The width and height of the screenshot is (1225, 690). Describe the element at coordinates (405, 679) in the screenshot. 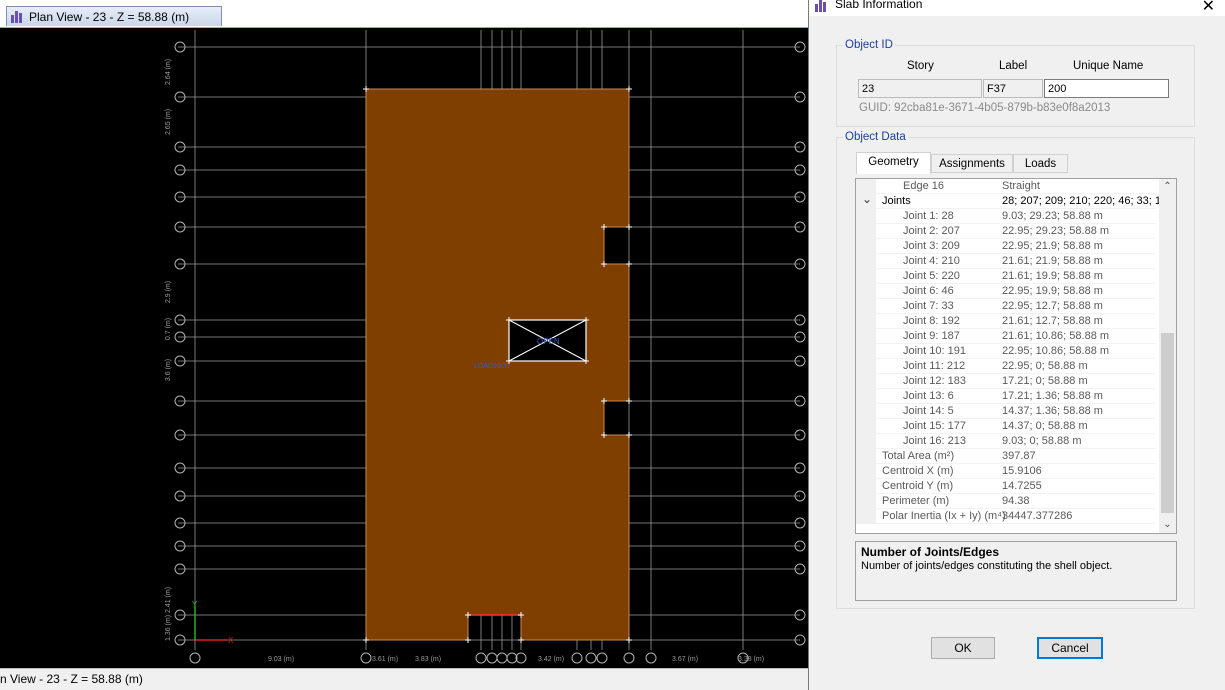

I see `status-bar: n View - 23 - Z = 58.88 (m)` at that location.